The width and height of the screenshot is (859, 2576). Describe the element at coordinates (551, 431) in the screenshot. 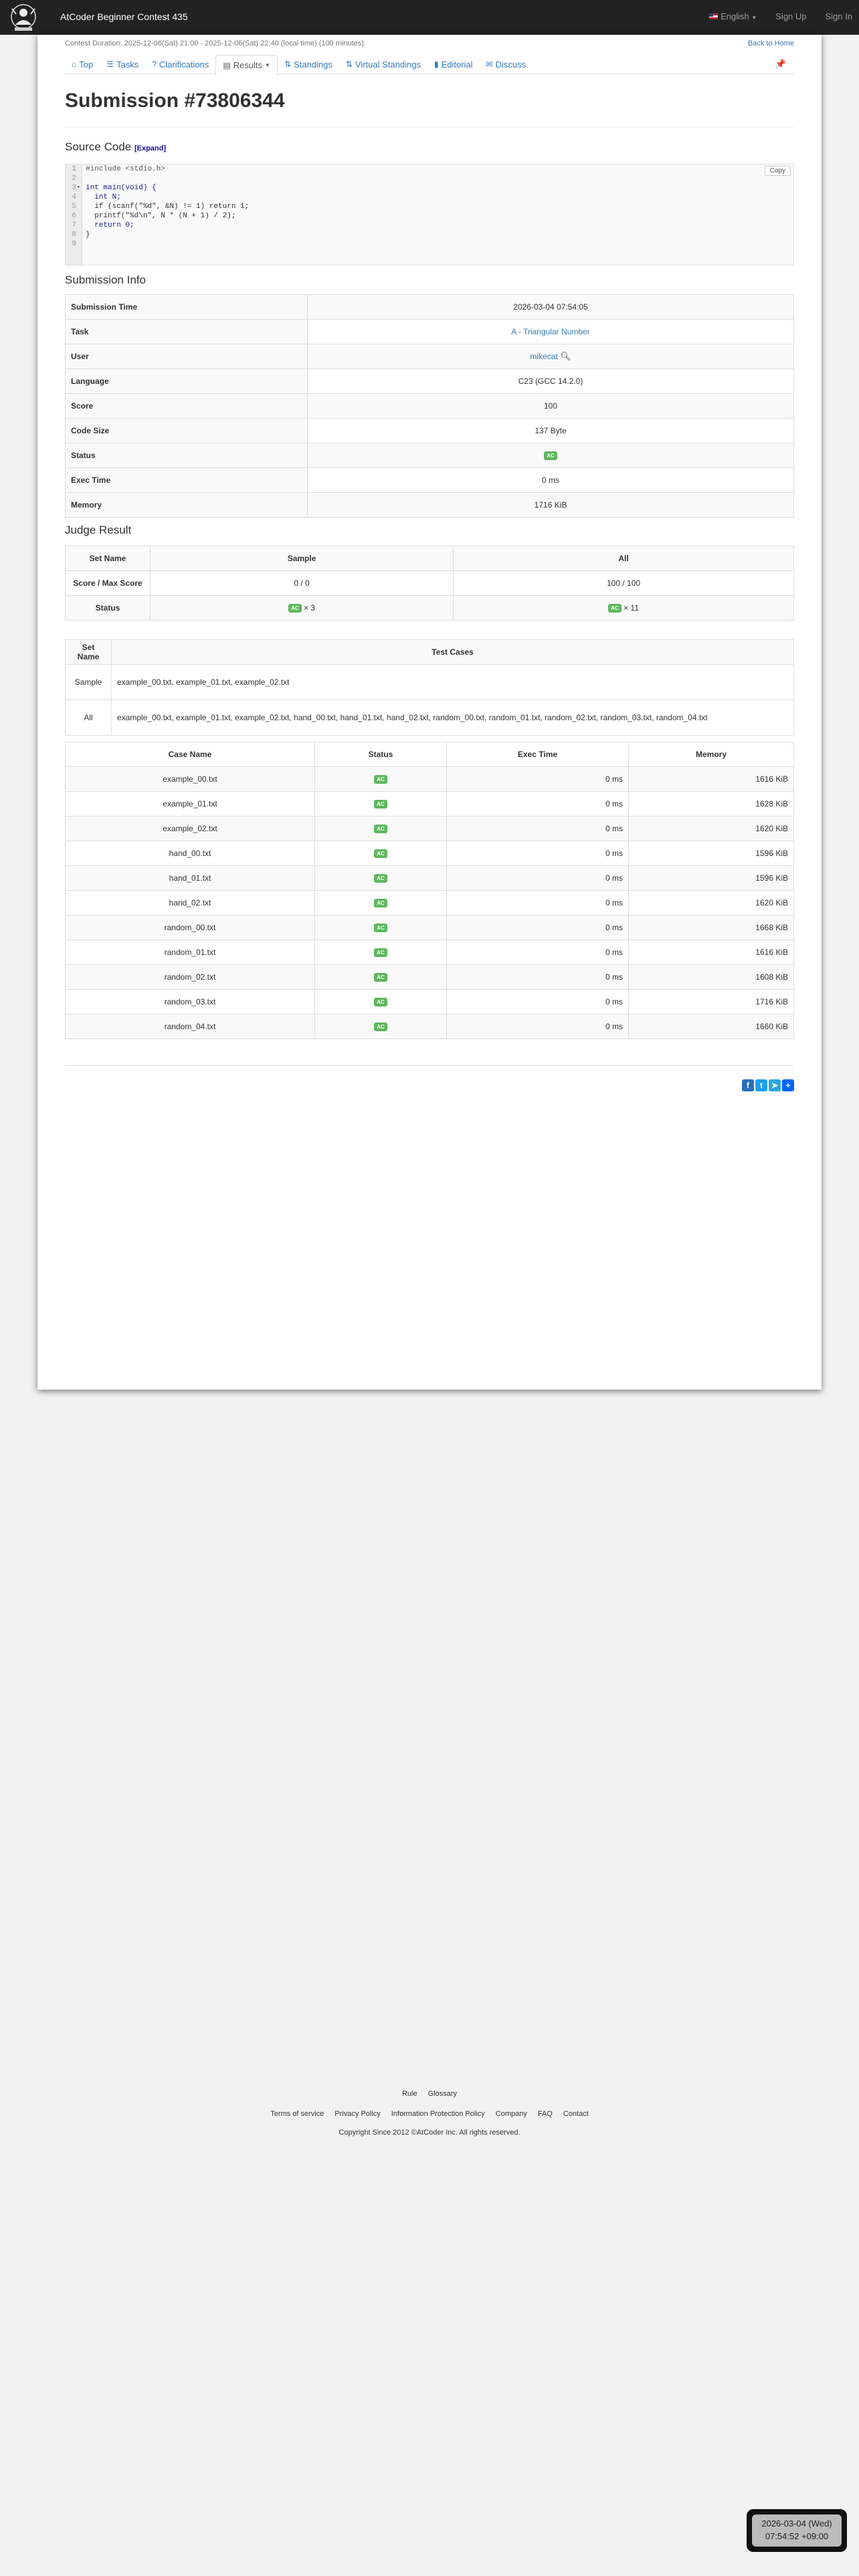

I see `code-size-value: 137 Byte` at that location.